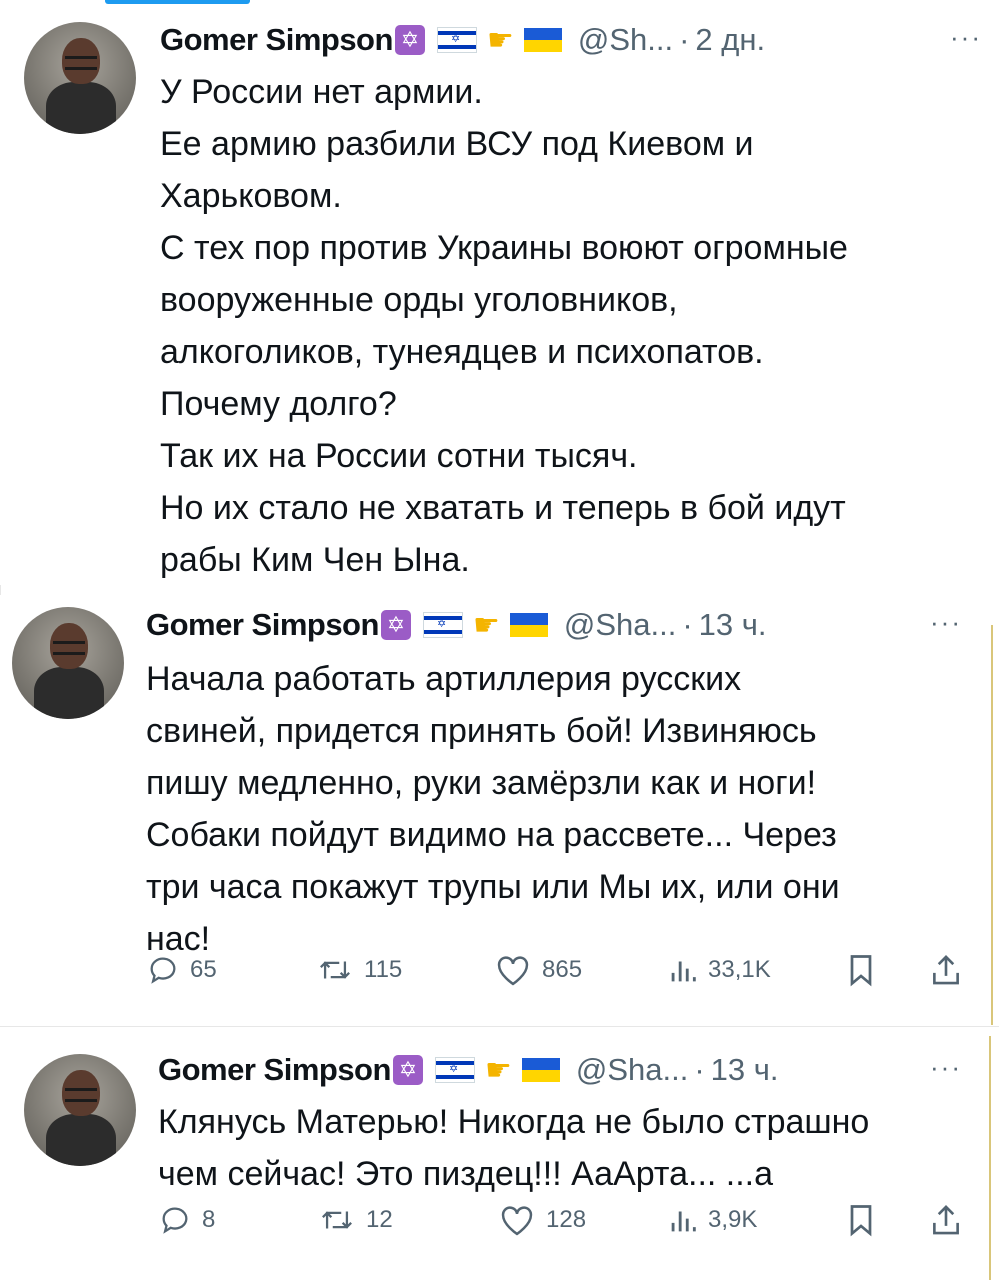  What do you see at coordinates (733, 1219) in the screenshot?
I see `views-count: 3,9K` at bounding box center [733, 1219].